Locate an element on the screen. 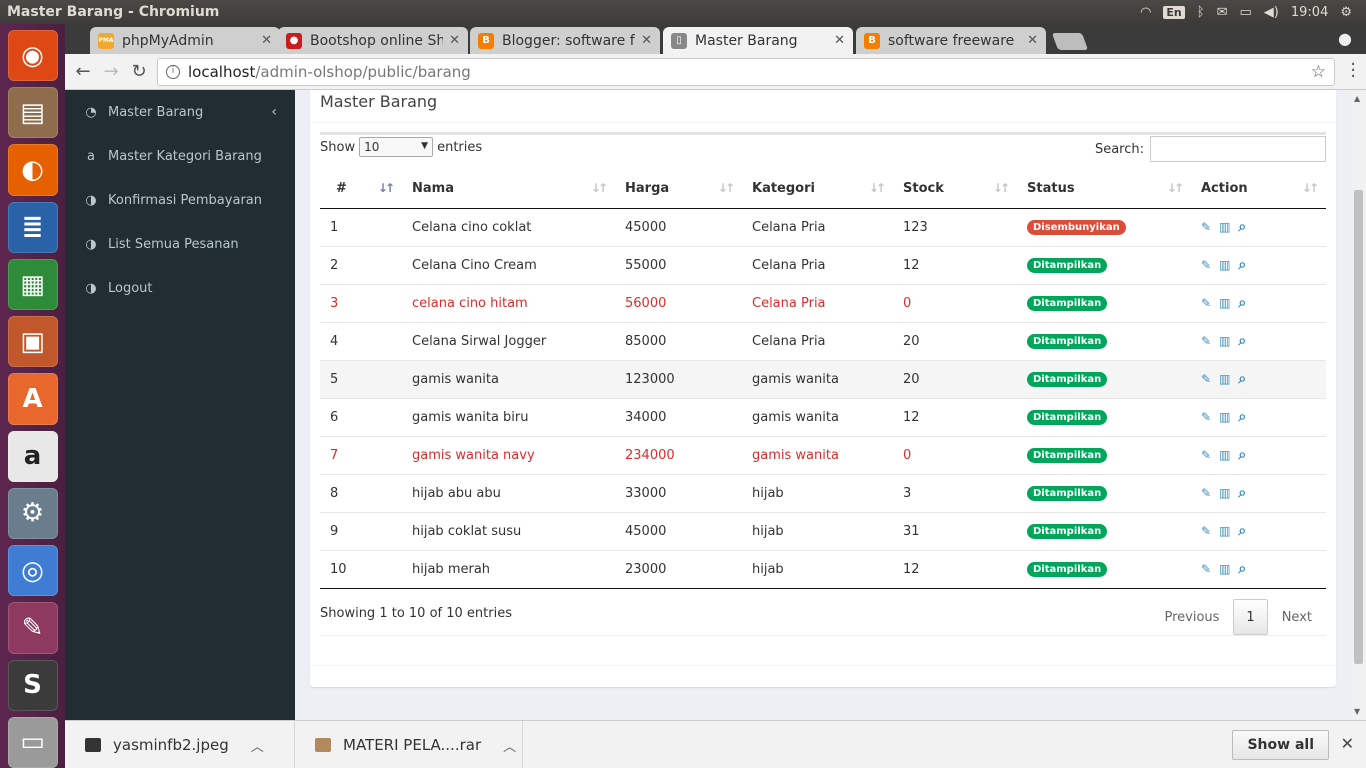 The image size is (1366, 768). wifi-icon: ◠ is located at coordinates (1145, 12).